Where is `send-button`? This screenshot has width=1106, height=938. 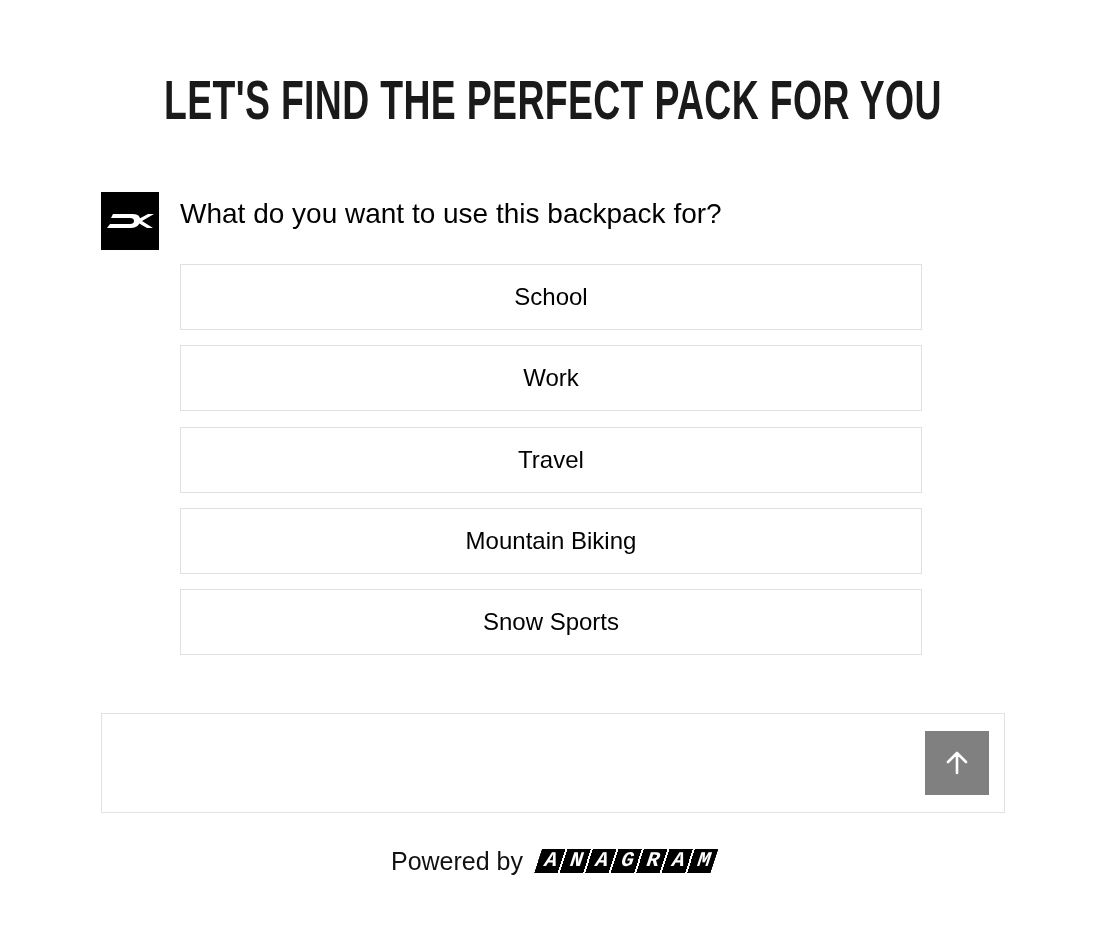 send-button is located at coordinates (957, 763).